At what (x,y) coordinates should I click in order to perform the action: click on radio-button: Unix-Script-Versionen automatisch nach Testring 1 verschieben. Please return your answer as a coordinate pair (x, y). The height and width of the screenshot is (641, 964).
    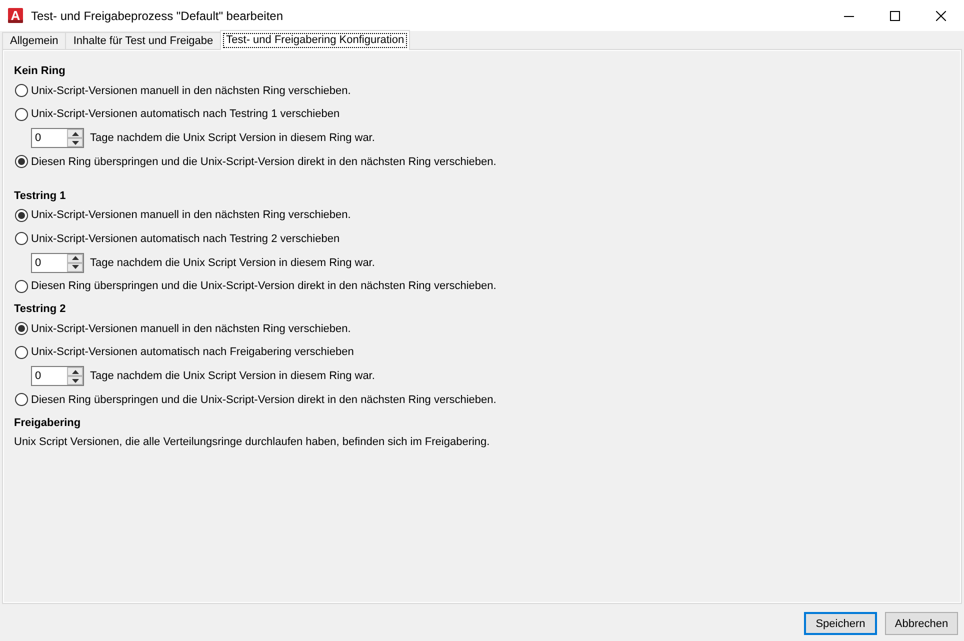
    Looking at the image, I should click on (177, 114).